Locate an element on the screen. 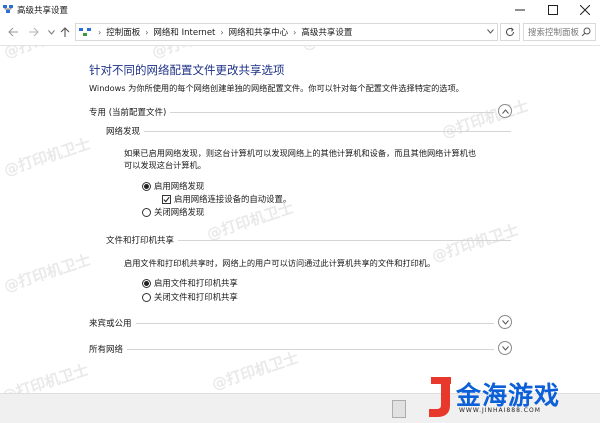 The image size is (600, 423). search-placeholder: 搜索控制面板 is located at coordinates (554, 33).